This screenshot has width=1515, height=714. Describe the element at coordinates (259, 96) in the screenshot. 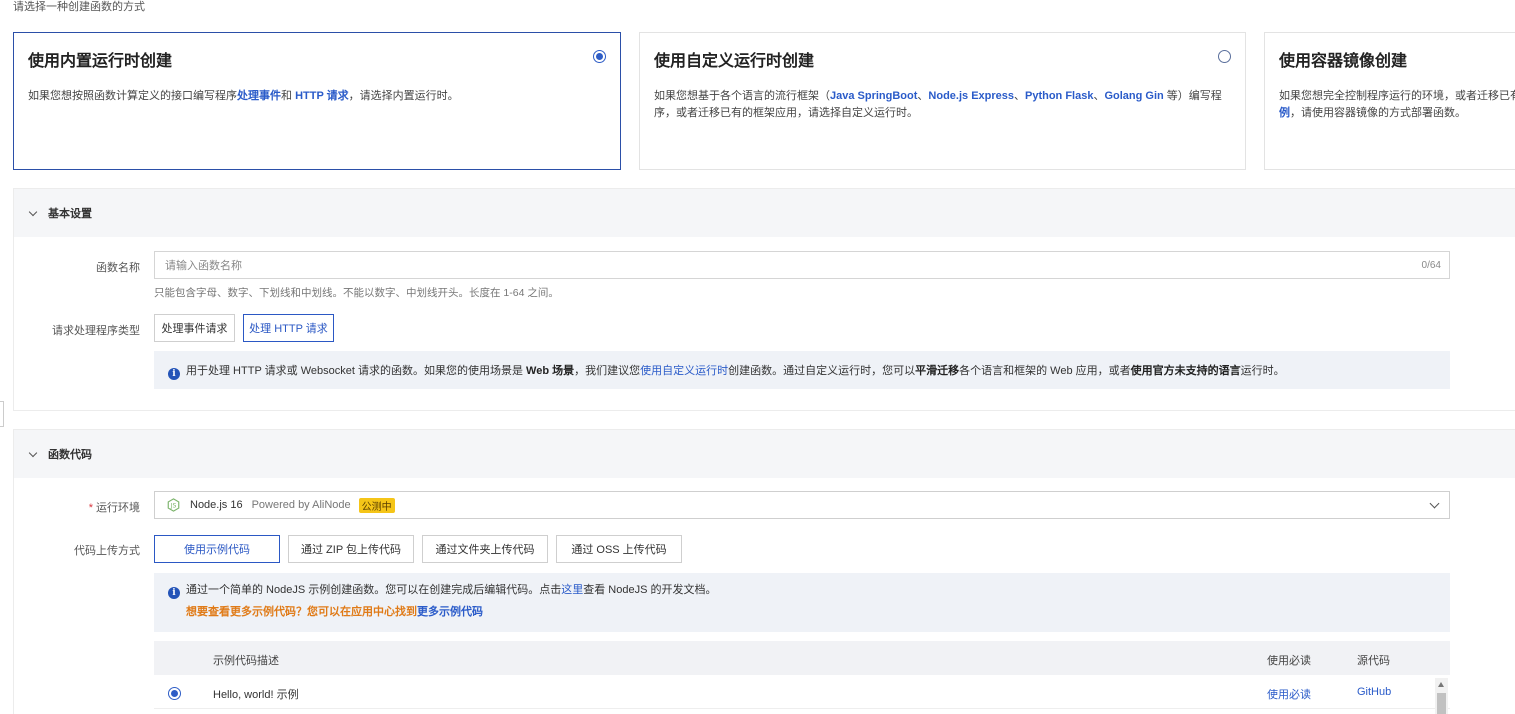

I see `link-process-event: 处理事件` at that location.